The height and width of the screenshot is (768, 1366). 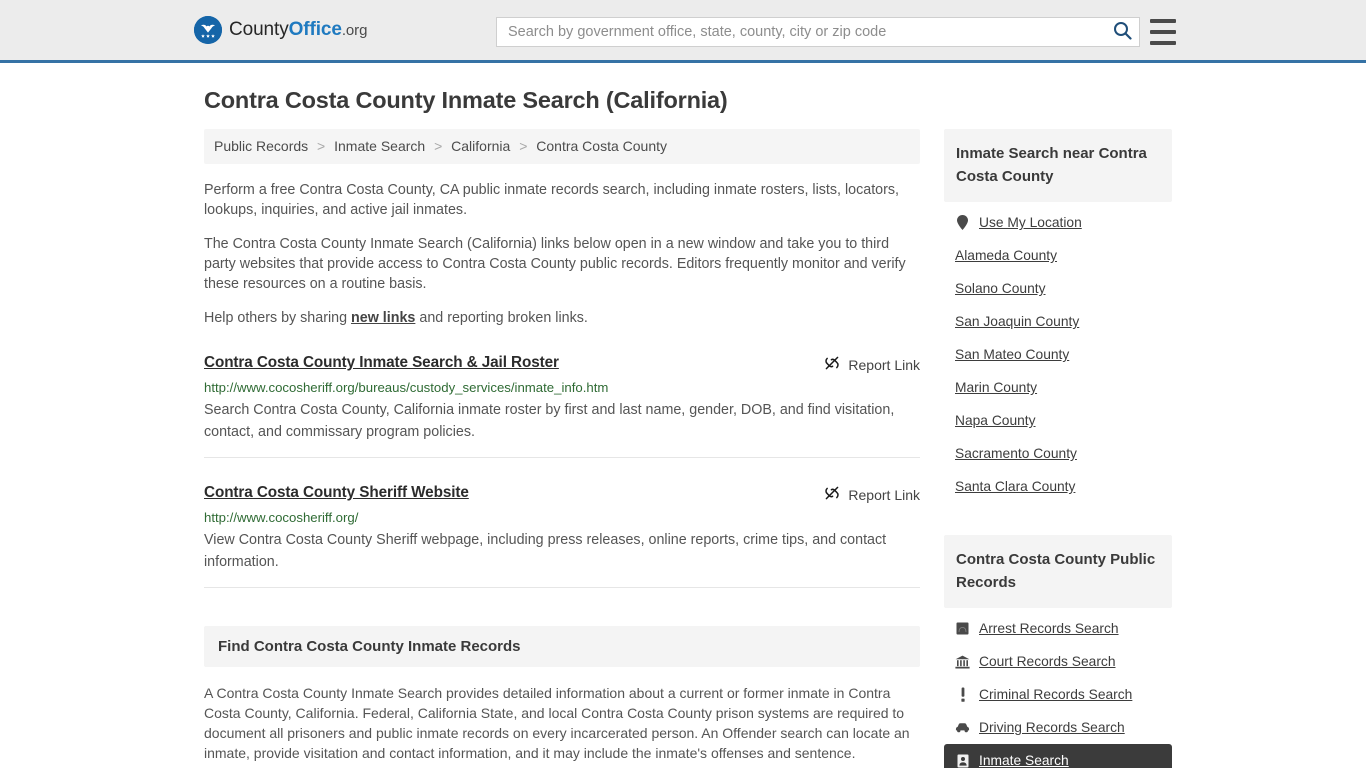 I want to click on sidebar-item-use-my-location: Use My Location, so click(x=1058, y=222).